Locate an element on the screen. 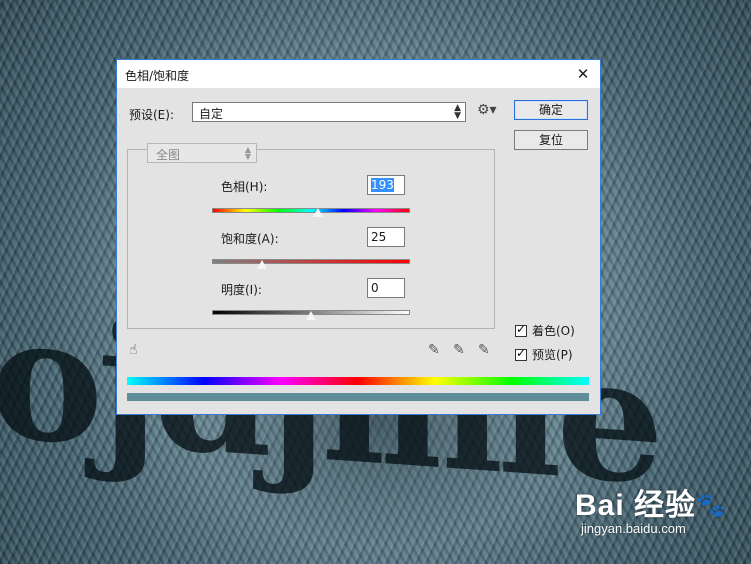 The width and height of the screenshot is (751, 564). hue-label: 色相(H): is located at coordinates (244, 187).